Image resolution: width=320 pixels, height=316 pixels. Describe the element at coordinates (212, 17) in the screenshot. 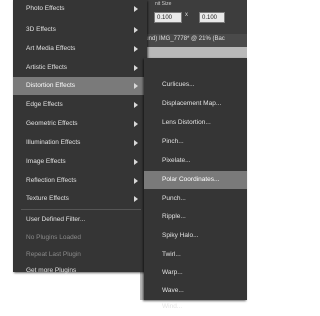

I see `height-field: 0.100` at that location.